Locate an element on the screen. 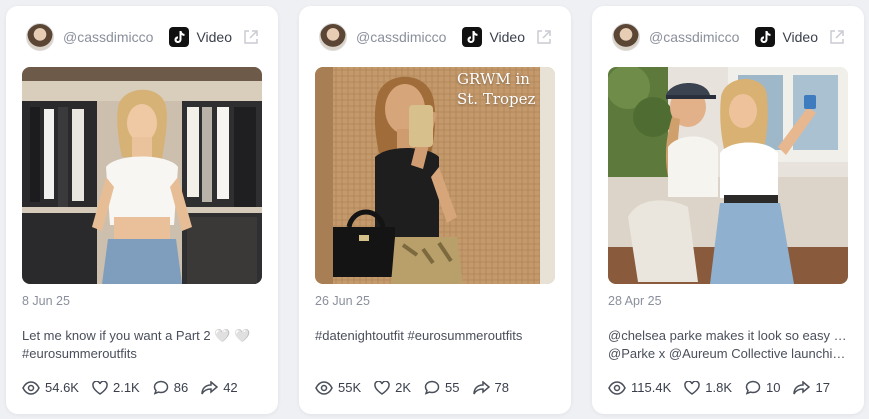  likes-stat: 1.8K is located at coordinates (708, 387).